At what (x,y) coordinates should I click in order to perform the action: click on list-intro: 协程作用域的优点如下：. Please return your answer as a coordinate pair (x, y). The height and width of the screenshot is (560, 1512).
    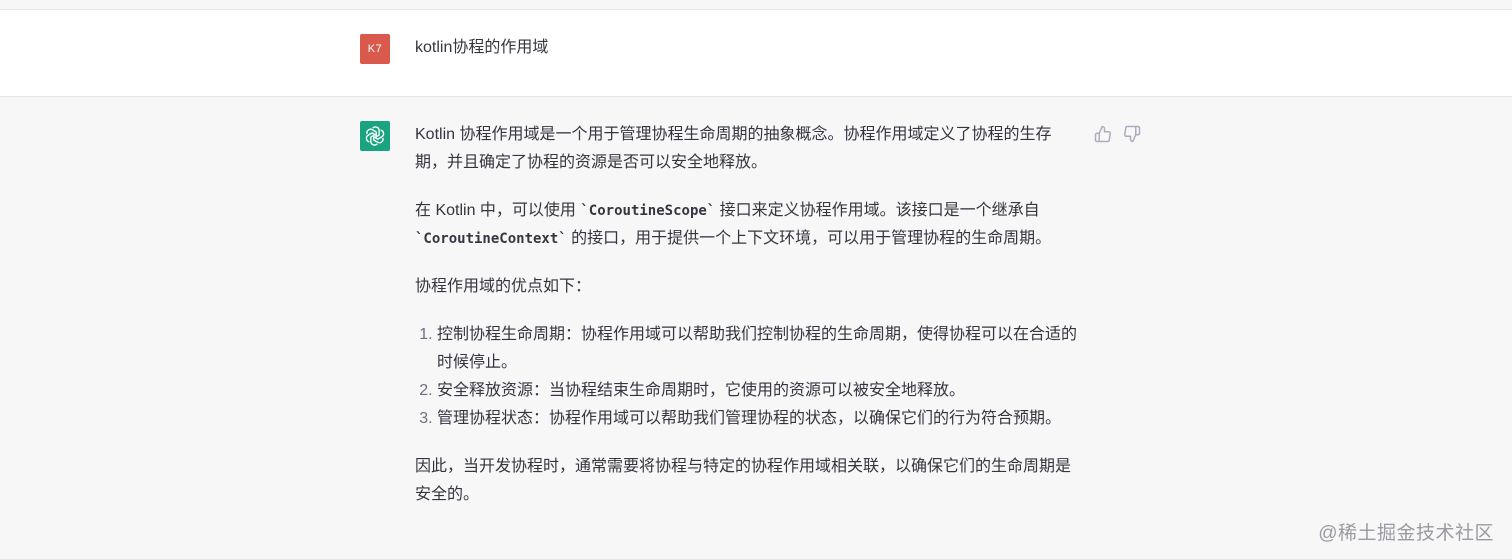
    Looking at the image, I should click on (503, 286).